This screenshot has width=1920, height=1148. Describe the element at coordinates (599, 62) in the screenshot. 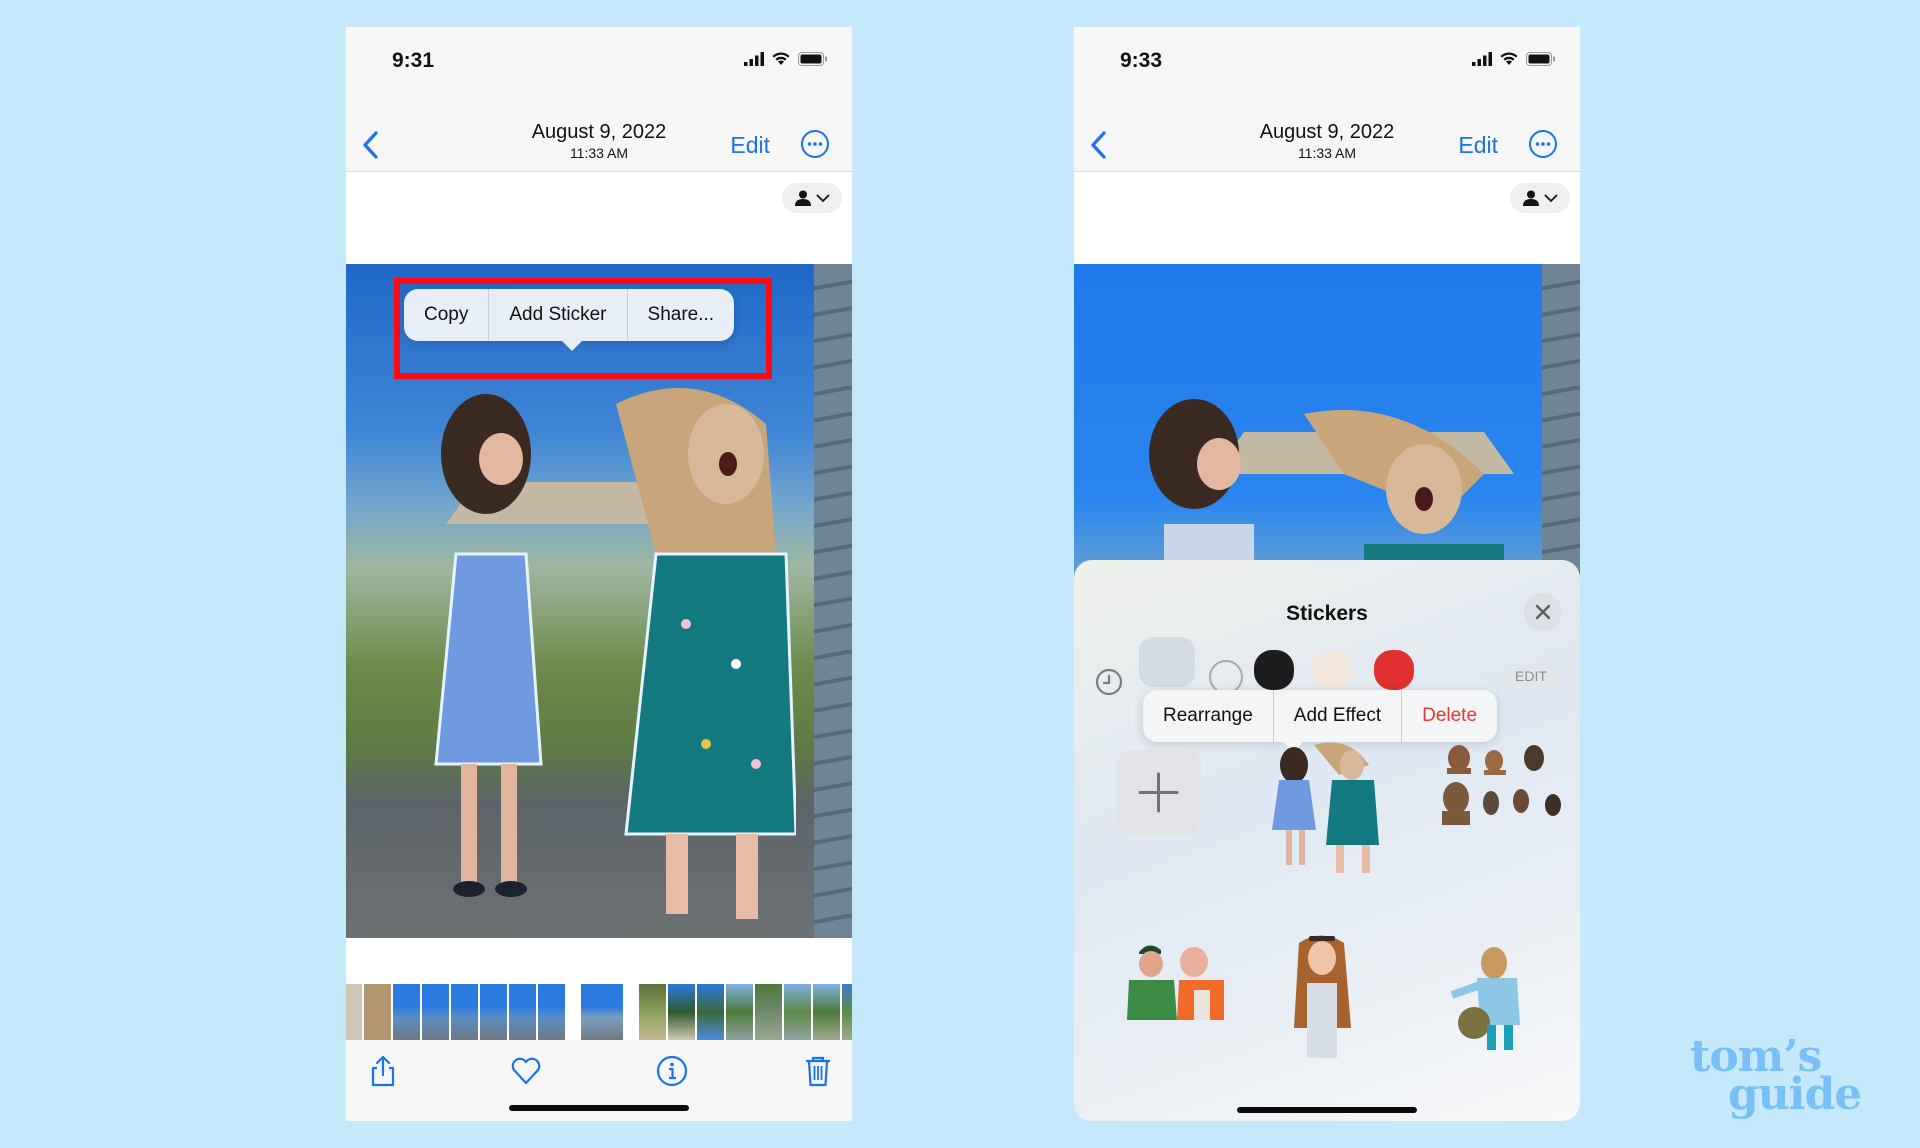

I see `status-bar: 9:31` at that location.